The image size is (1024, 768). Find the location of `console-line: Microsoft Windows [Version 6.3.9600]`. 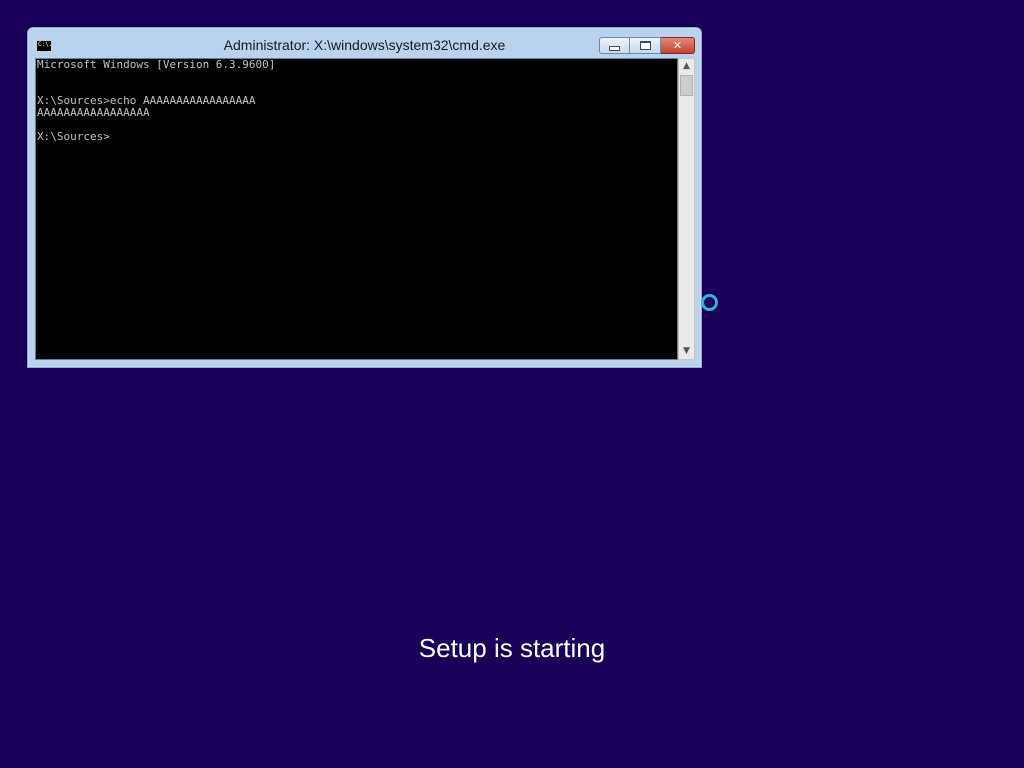

console-line: Microsoft Windows [Version 6.3.9600] is located at coordinates (156, 64).